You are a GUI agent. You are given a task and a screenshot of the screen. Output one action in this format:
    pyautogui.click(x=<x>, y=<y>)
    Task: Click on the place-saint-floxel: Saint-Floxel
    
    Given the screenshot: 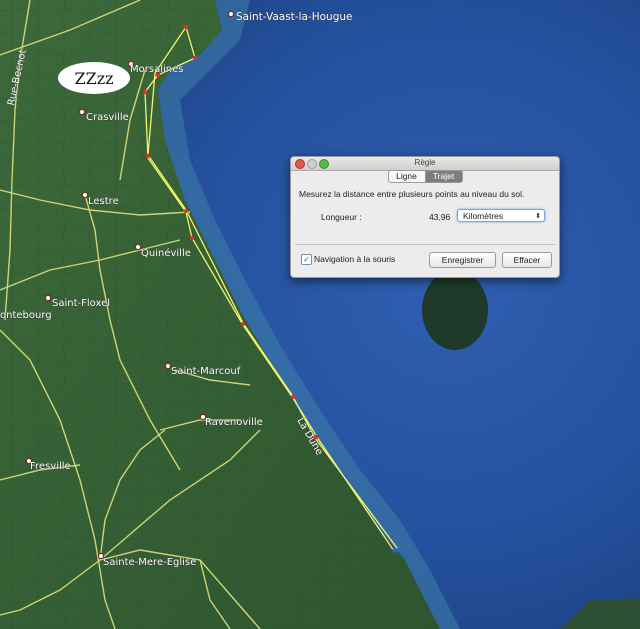 What is the action you would take?
    pyautogui.click(x=77, y=301)
    